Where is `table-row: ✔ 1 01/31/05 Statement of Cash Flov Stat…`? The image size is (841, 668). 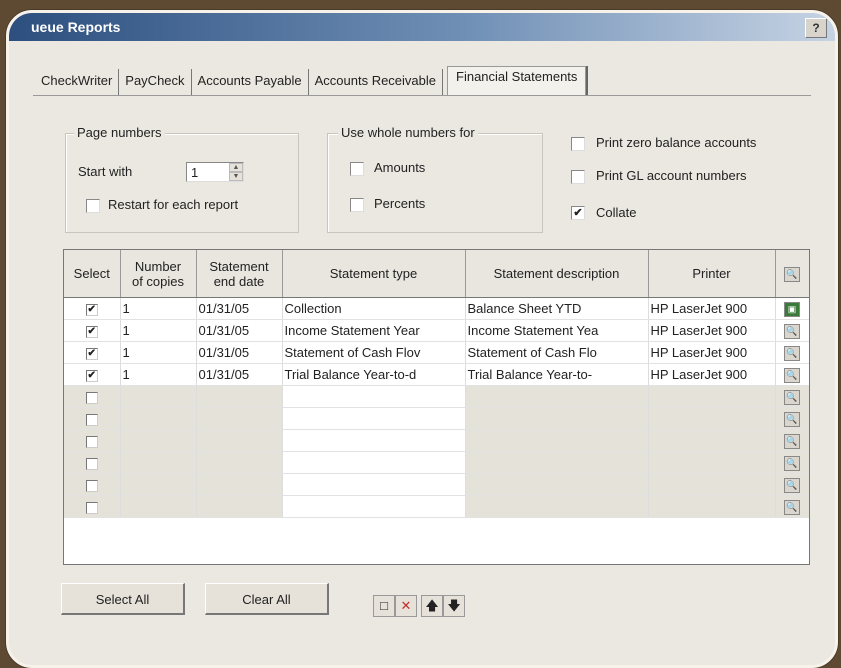
table-row: ✔ 1 01/31/05 Statement of Cash Flov Stat… is located at coordinates (436, 352).